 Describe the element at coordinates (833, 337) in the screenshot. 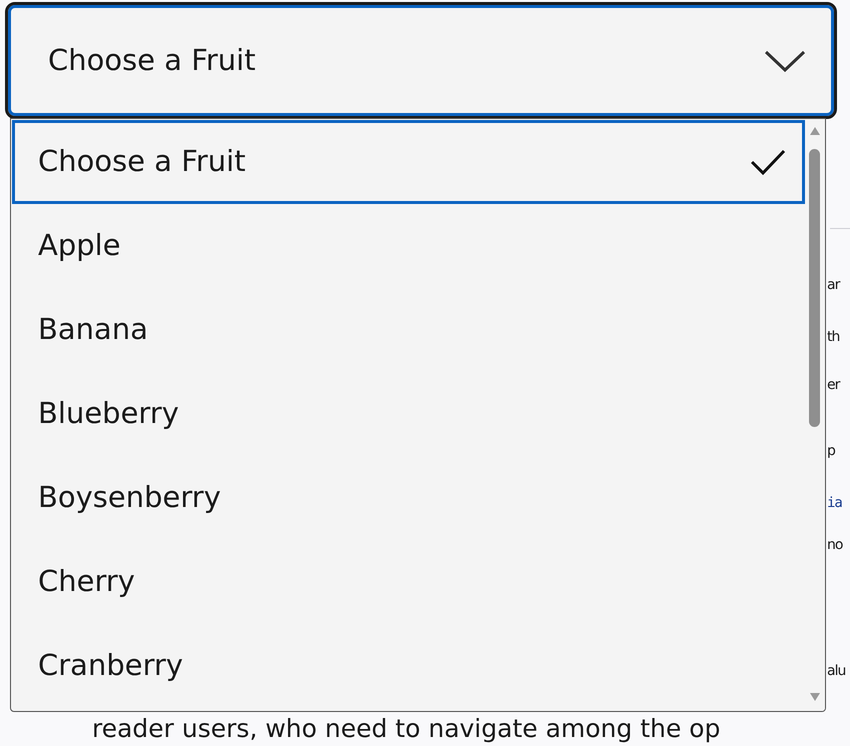

I see `paragraph-text: th` at that location.